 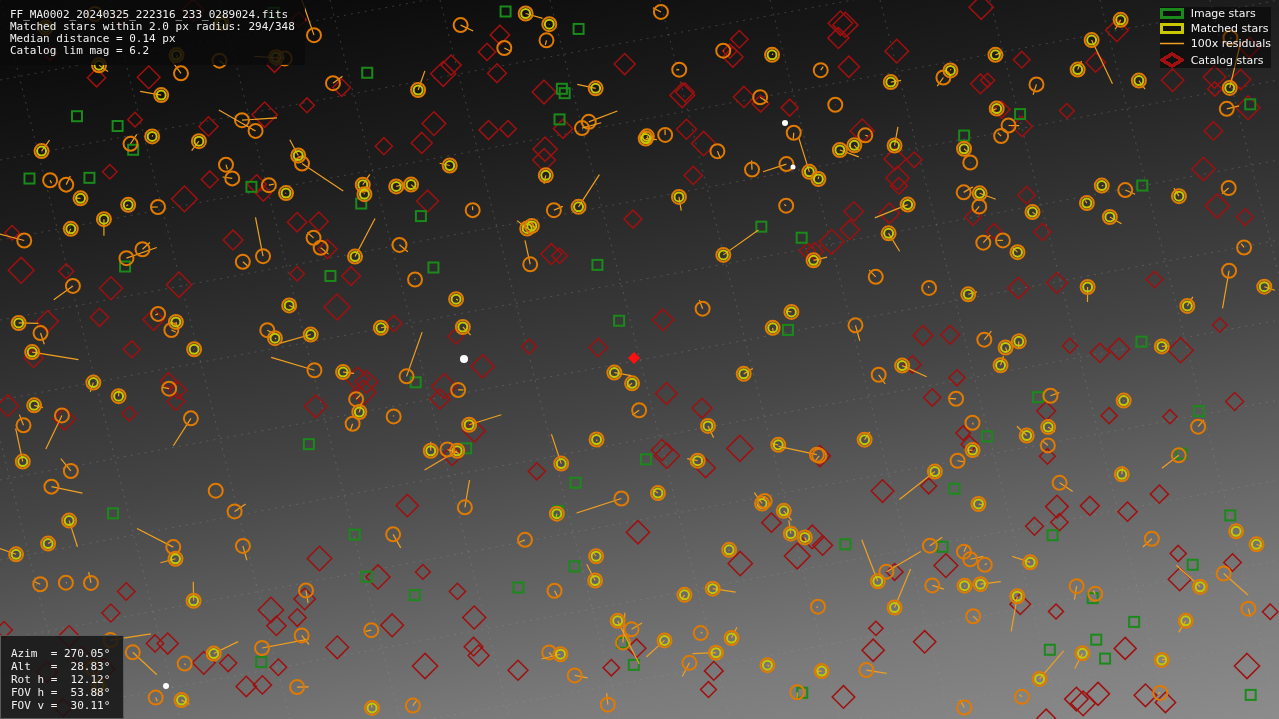 I want to click on info-text: Matched stars within 2.0 px radius: 294/348, so click(x=152, y=27).